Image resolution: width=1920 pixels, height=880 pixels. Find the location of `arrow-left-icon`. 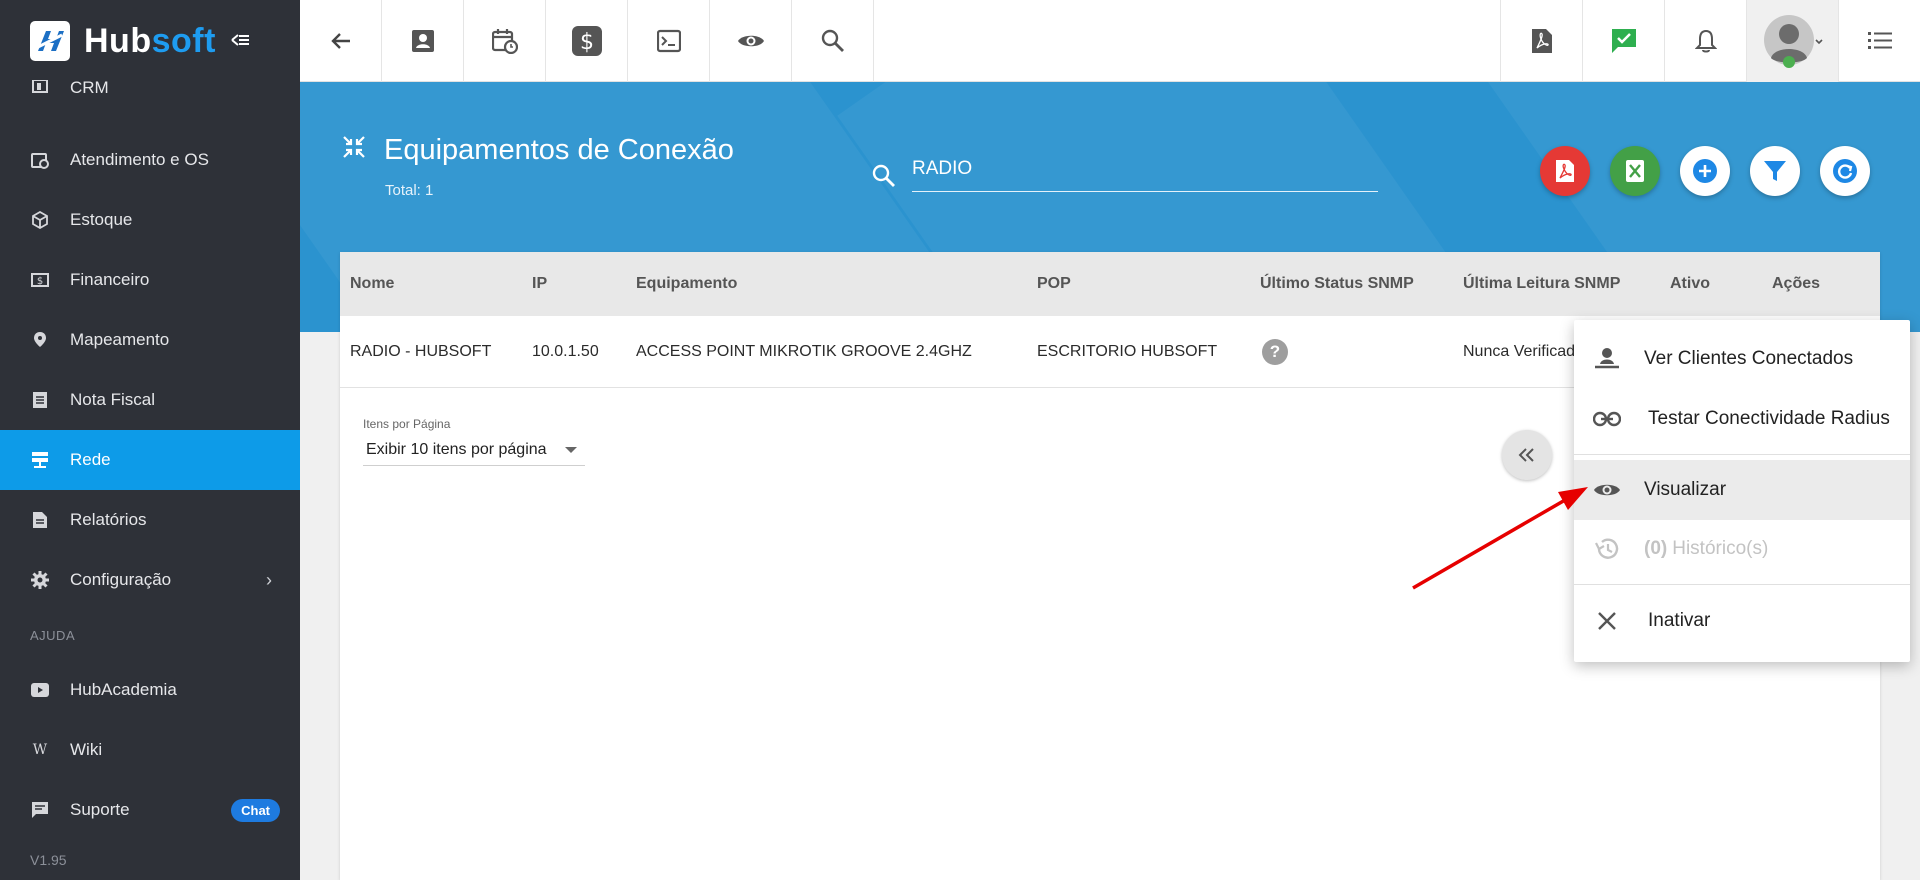

arrow-left-icon is located at coordinates (340, 41).